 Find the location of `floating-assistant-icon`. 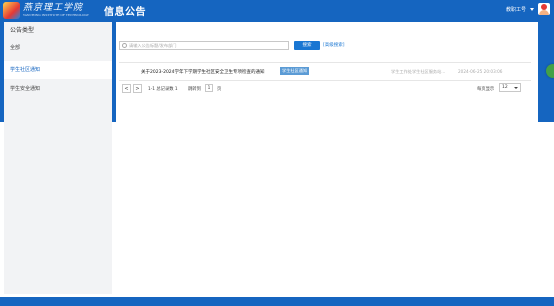

floating-assistant-icon is located at coordinates (550, 71).